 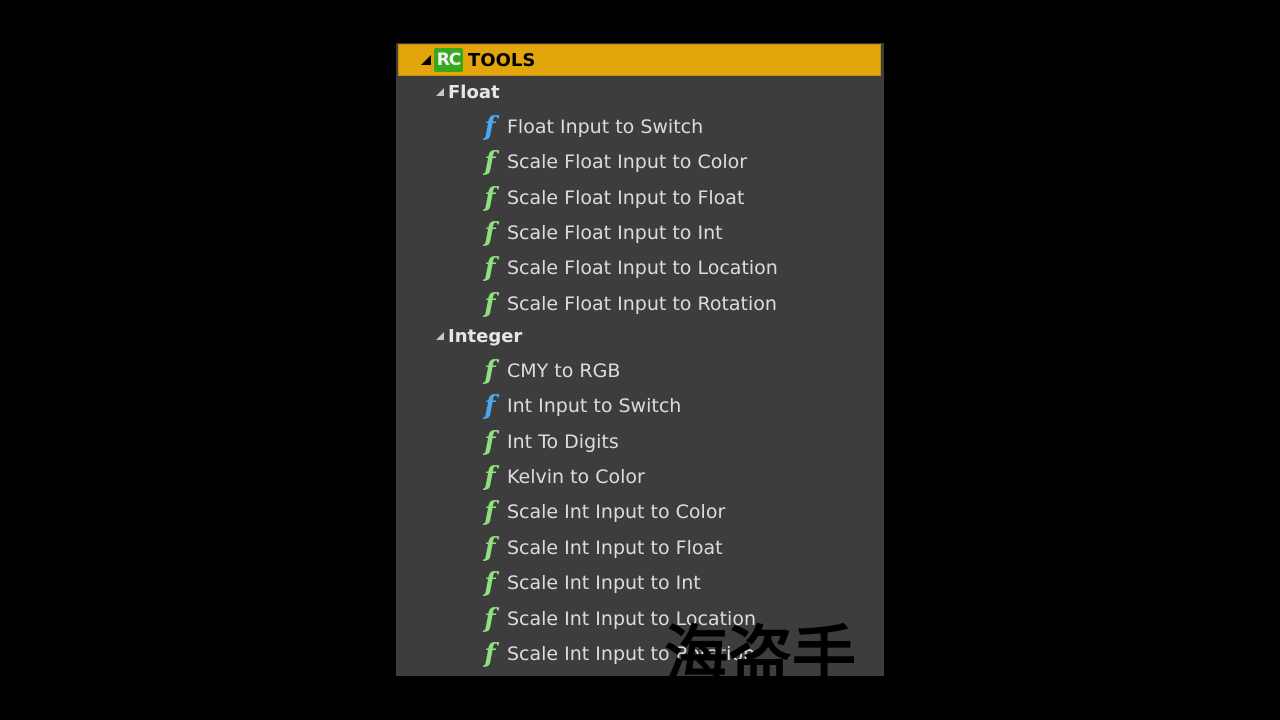 I want to click on function-item: f Scale Float Input to Int, so click(x=600, y=233).